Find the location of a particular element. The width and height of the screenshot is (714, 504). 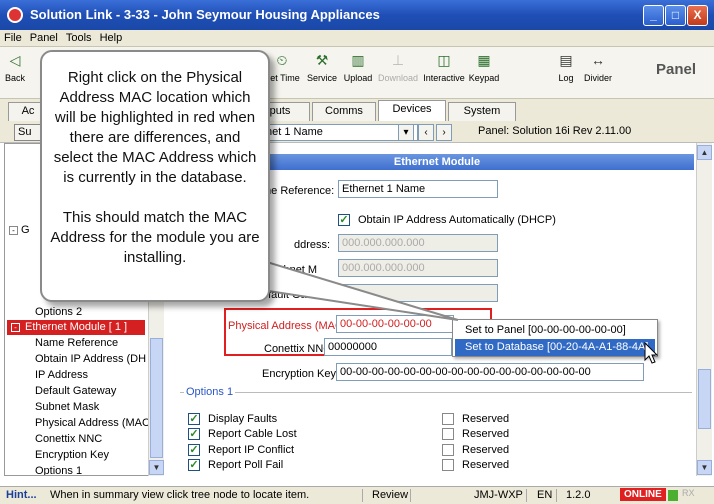

menu-bar: File Panel Tools Help is located at coordinates (357, 38).